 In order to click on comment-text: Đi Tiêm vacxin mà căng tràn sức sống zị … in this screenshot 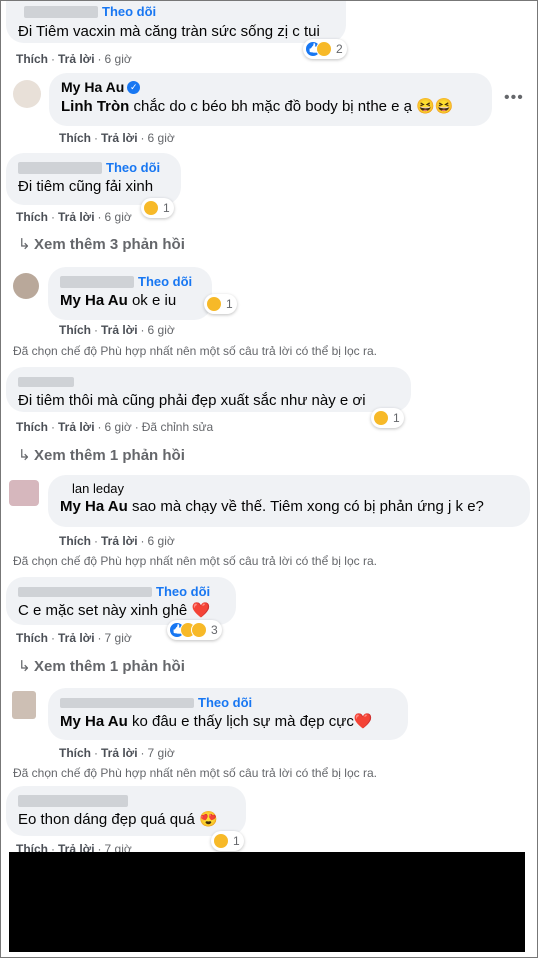, I will do `click(169, 31)`.